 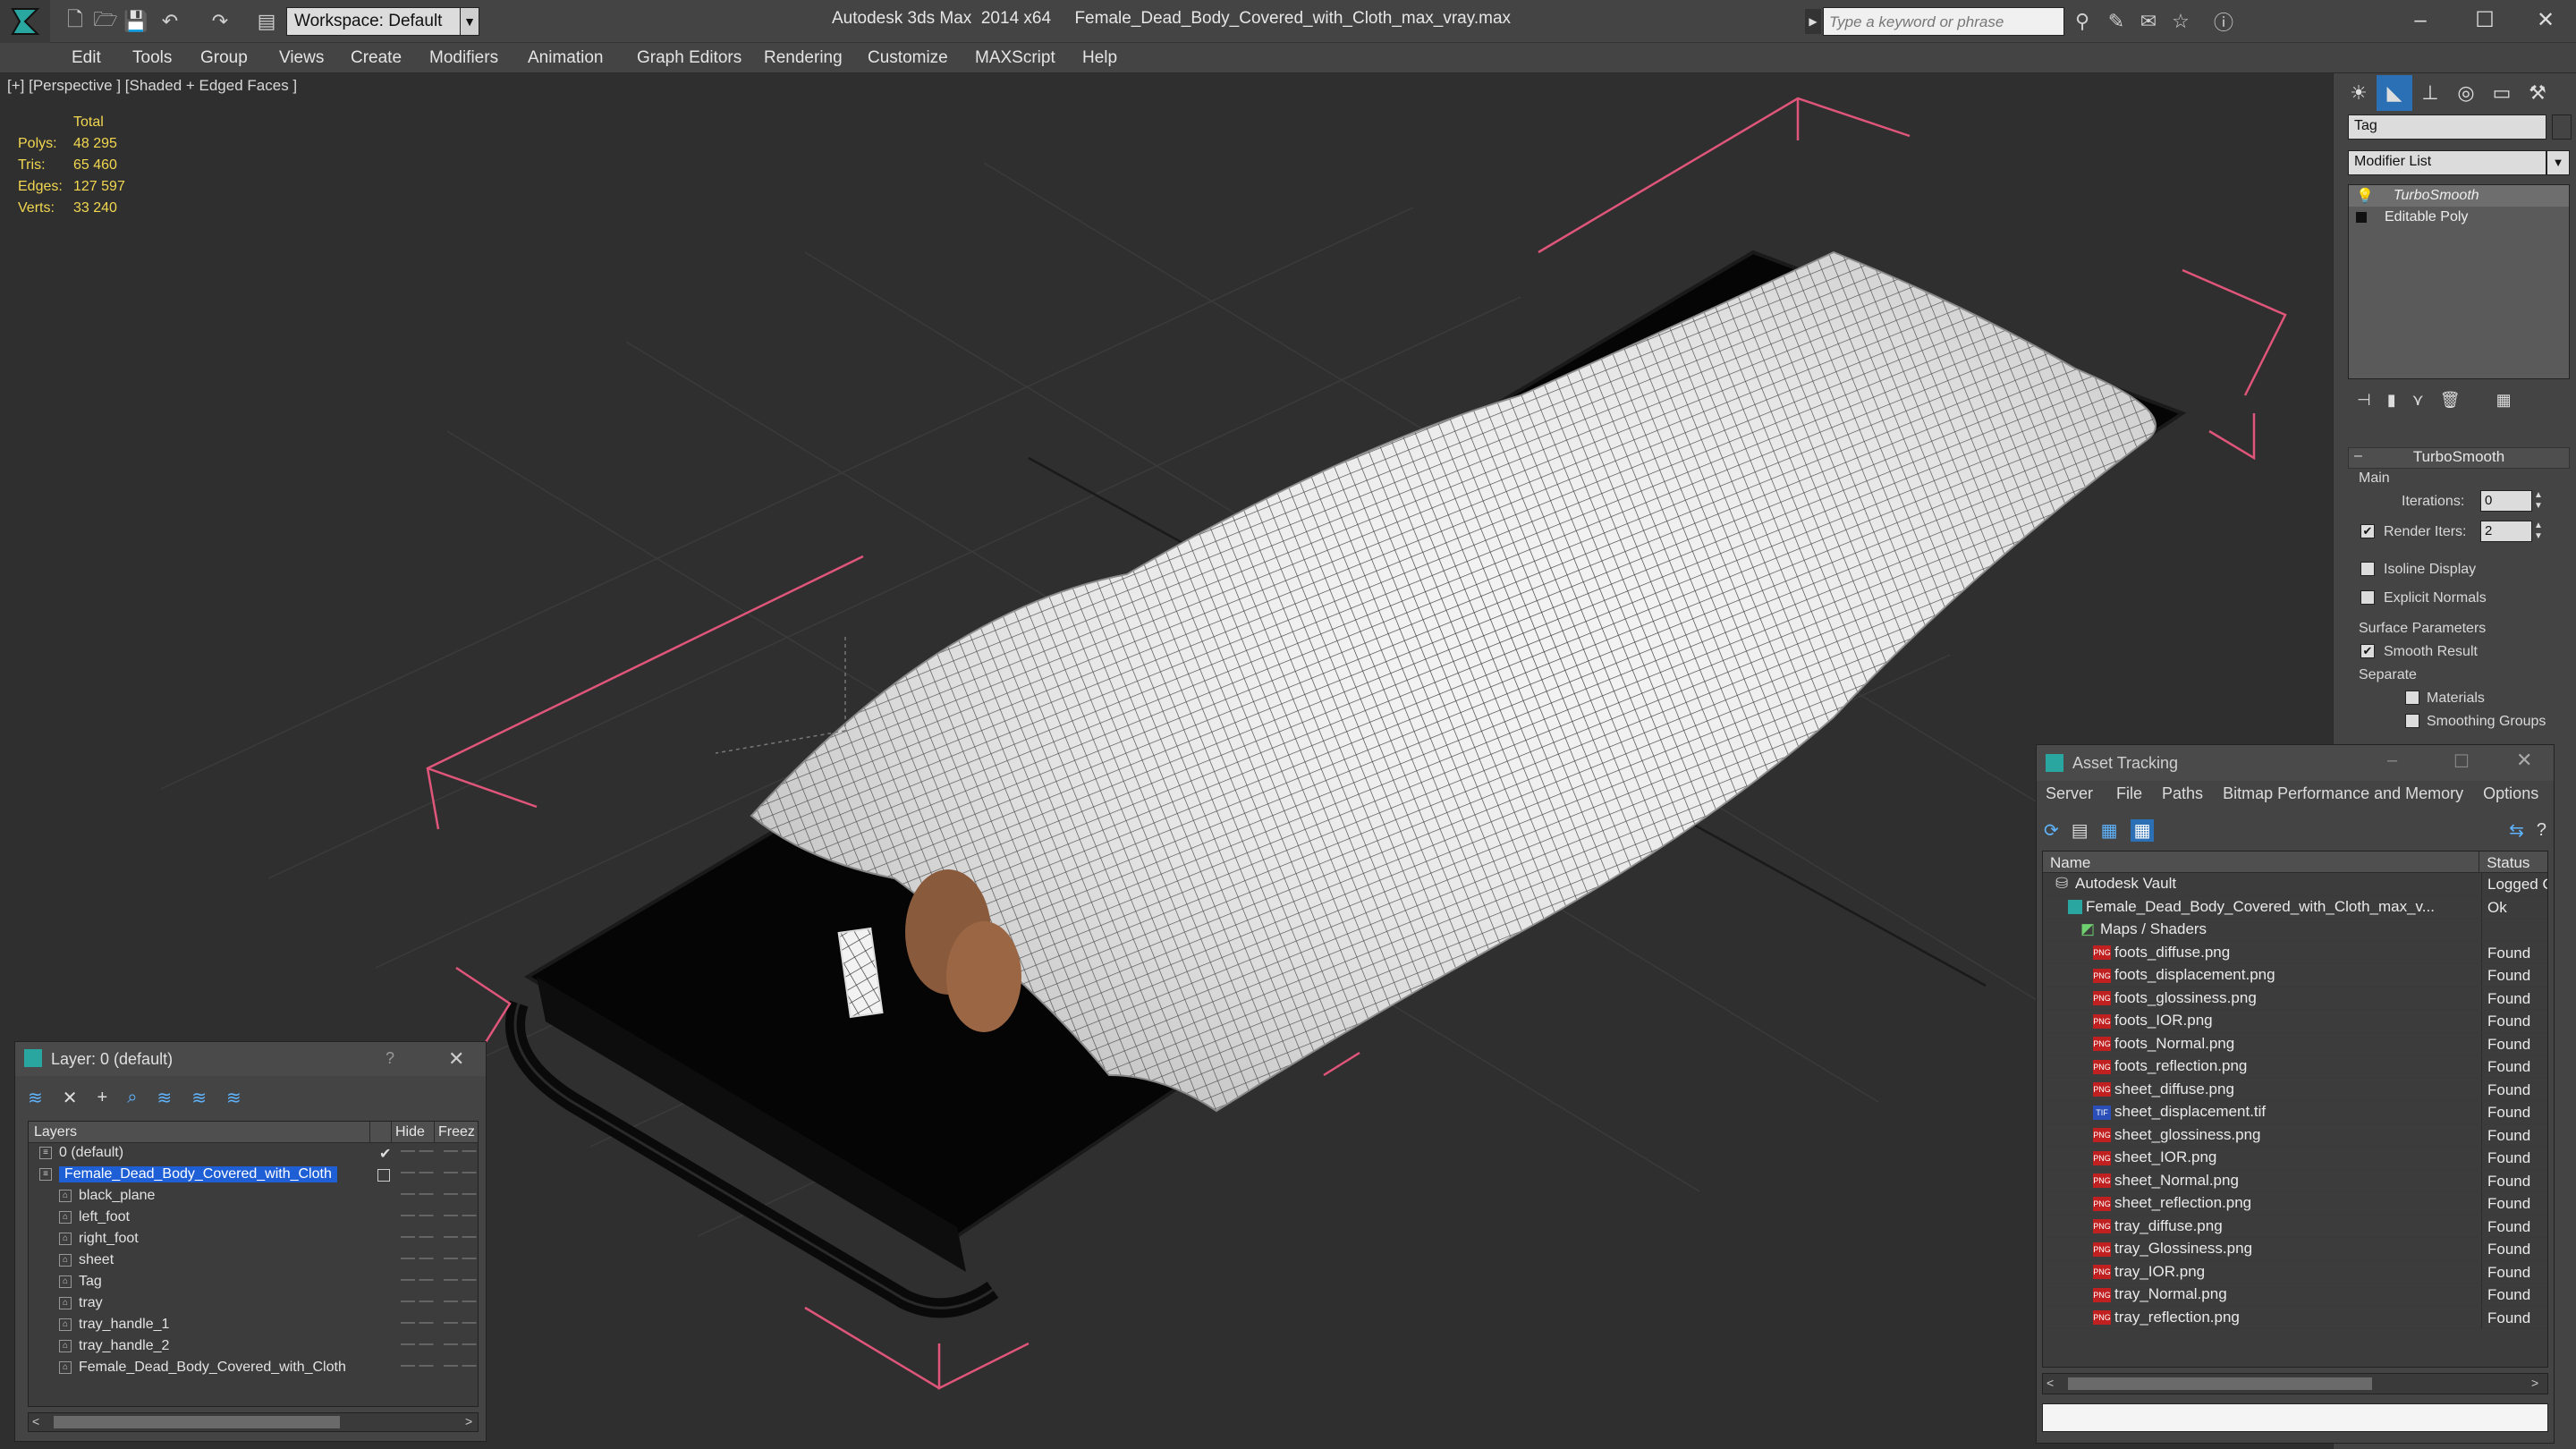 What do you see at coordinates (152, 58) in the screenshot?
I see `menu-tools: Tools` at bounding box center [152, 58].